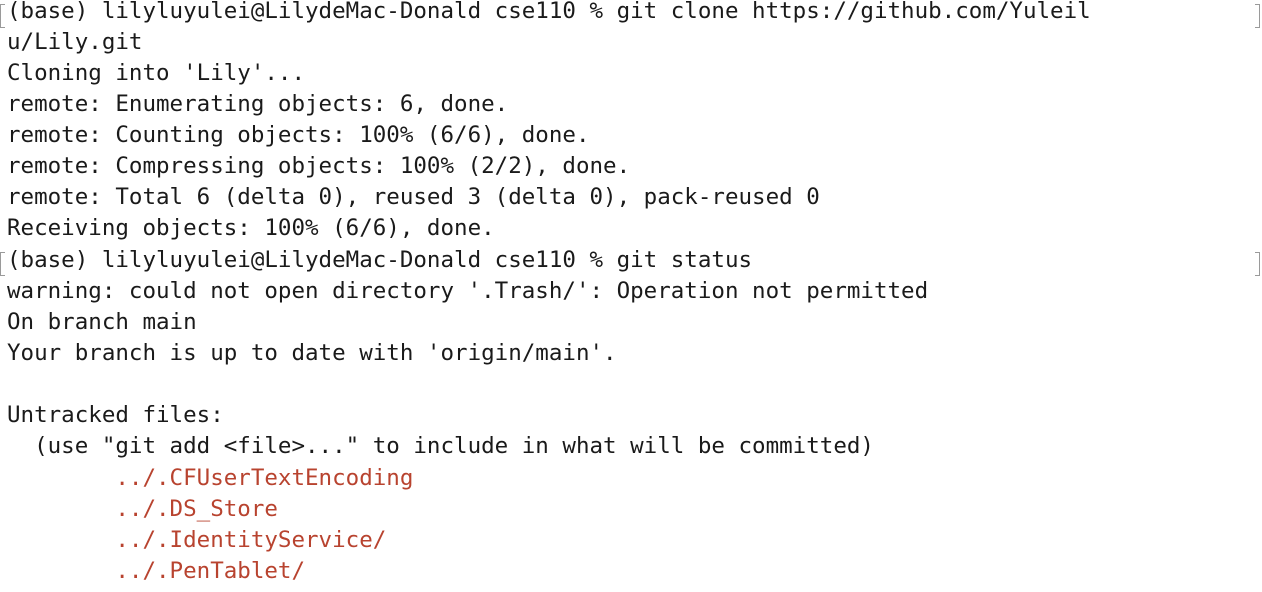 This screenshot has height=592, width=1262. What do you see at coordinates (115, 415) in the screenshot?
I see `untracked-files-heading: Untracked files:` at bounding box center [115, 415].